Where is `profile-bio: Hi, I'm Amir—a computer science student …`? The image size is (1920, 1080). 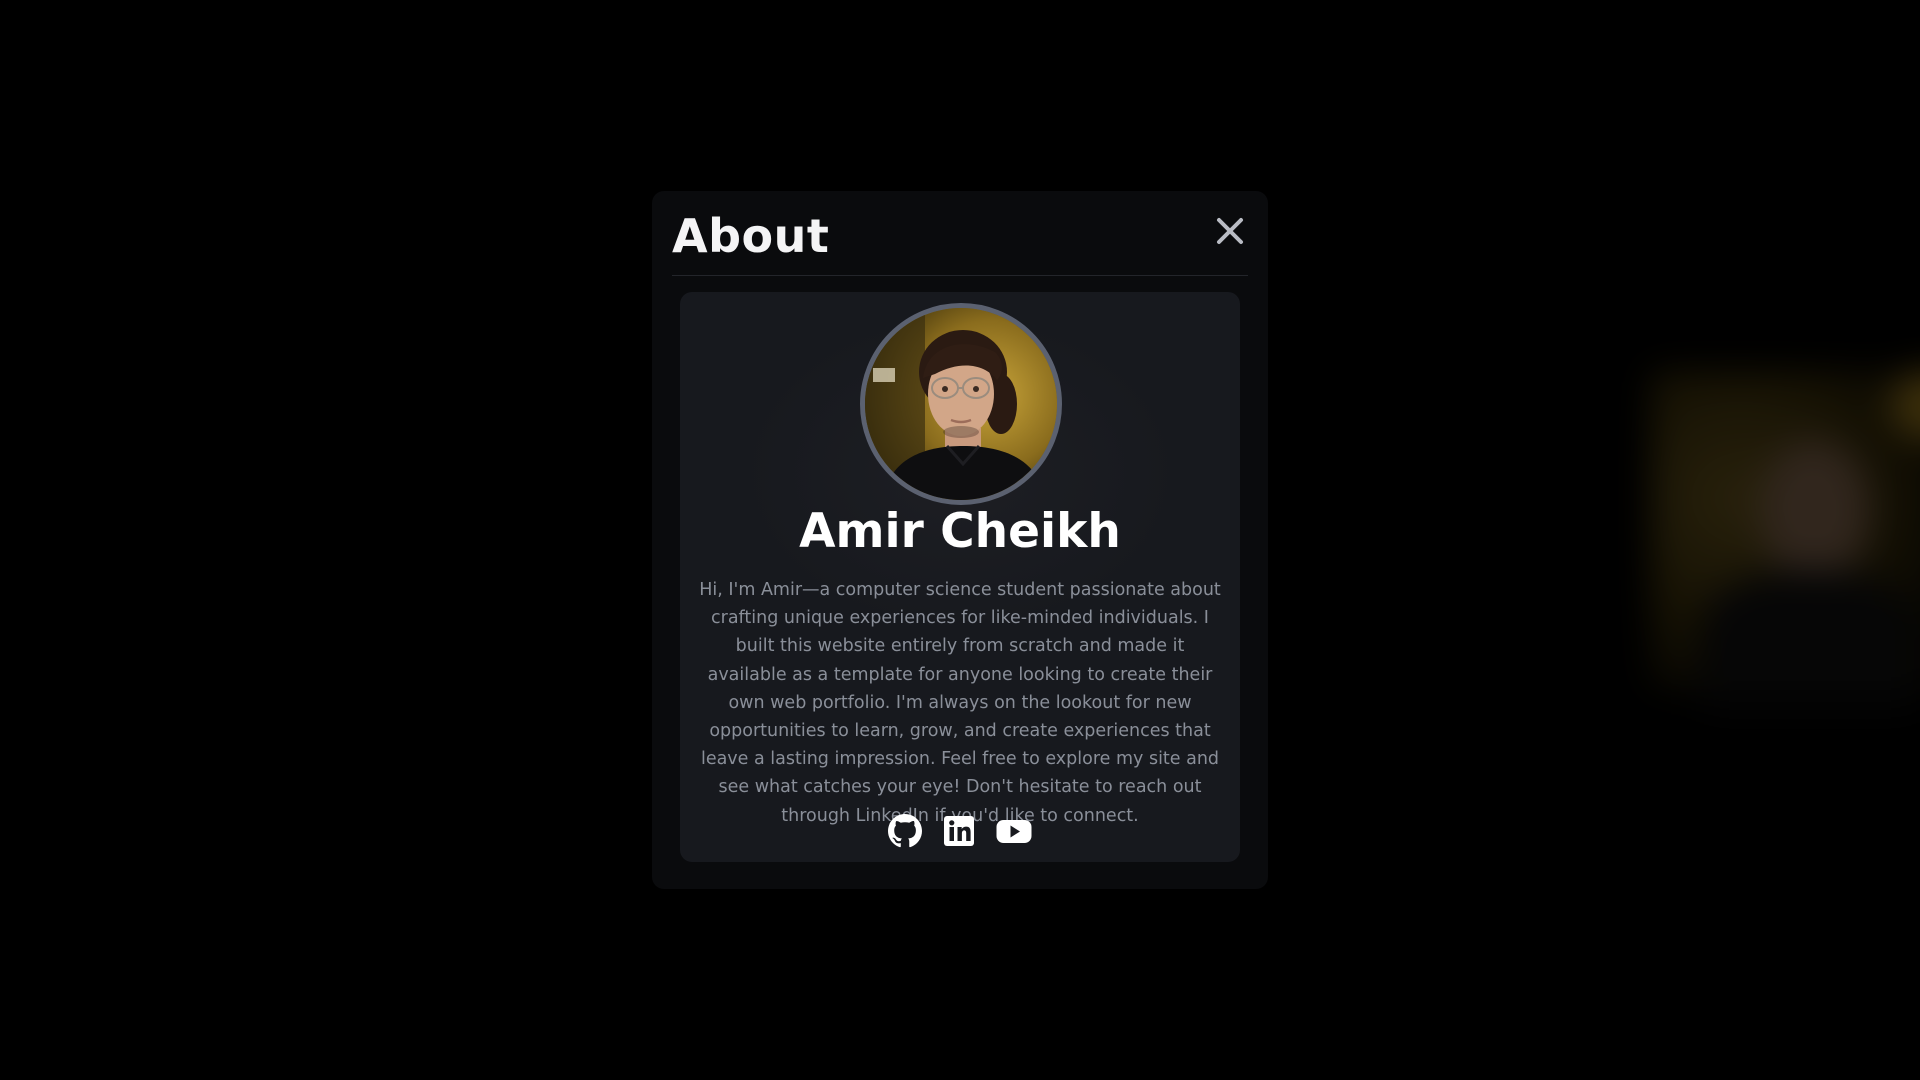
profile-bio: Hi, I'm Amir—a computer science student … is located at coordinates (960, 703).